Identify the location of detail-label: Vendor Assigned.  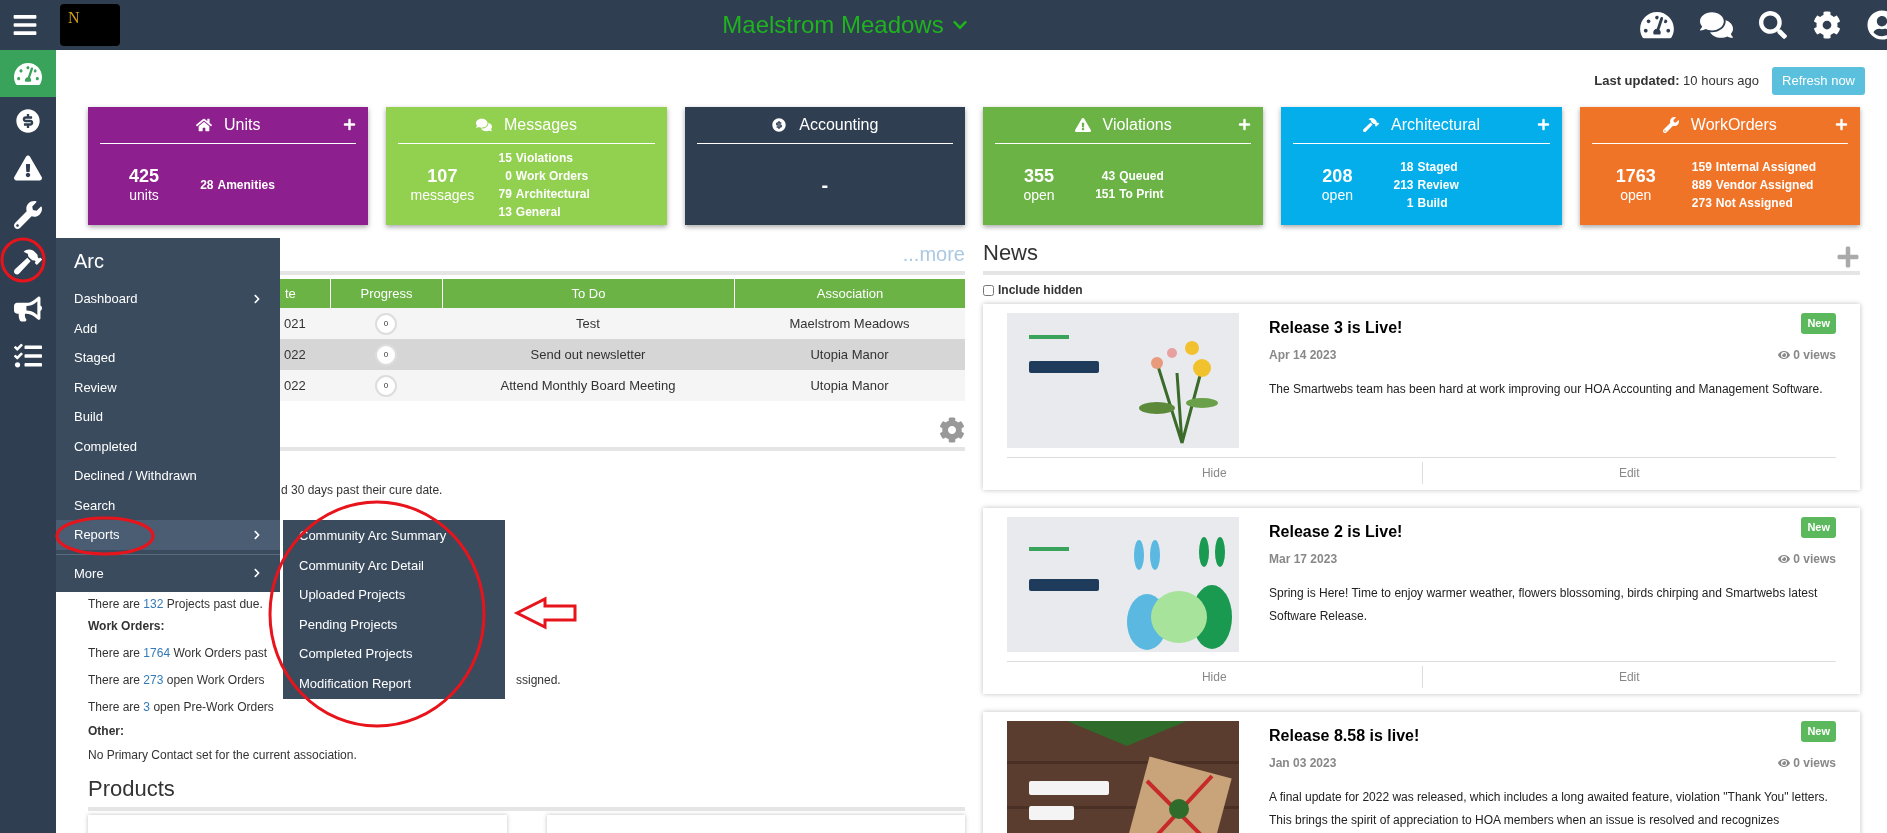
(1765, 185).